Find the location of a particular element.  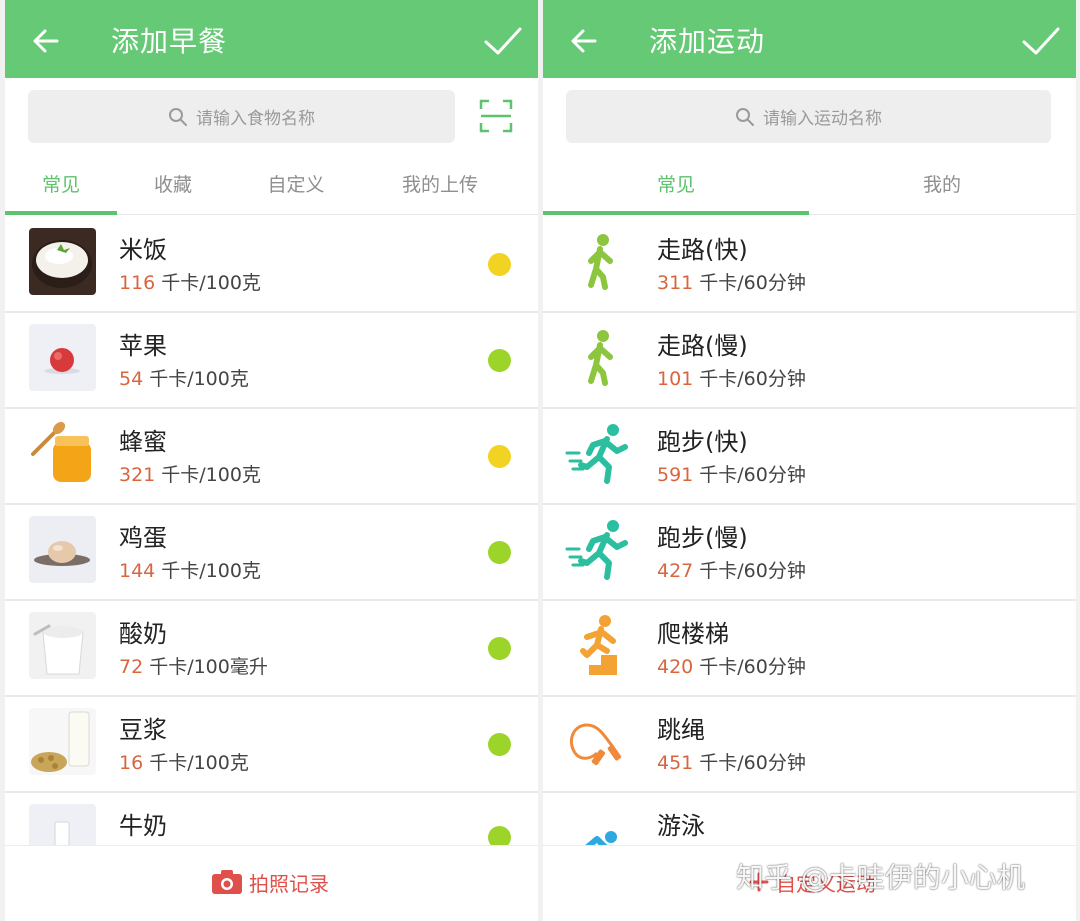

soymilk-image is located at coordinates (62, 741).